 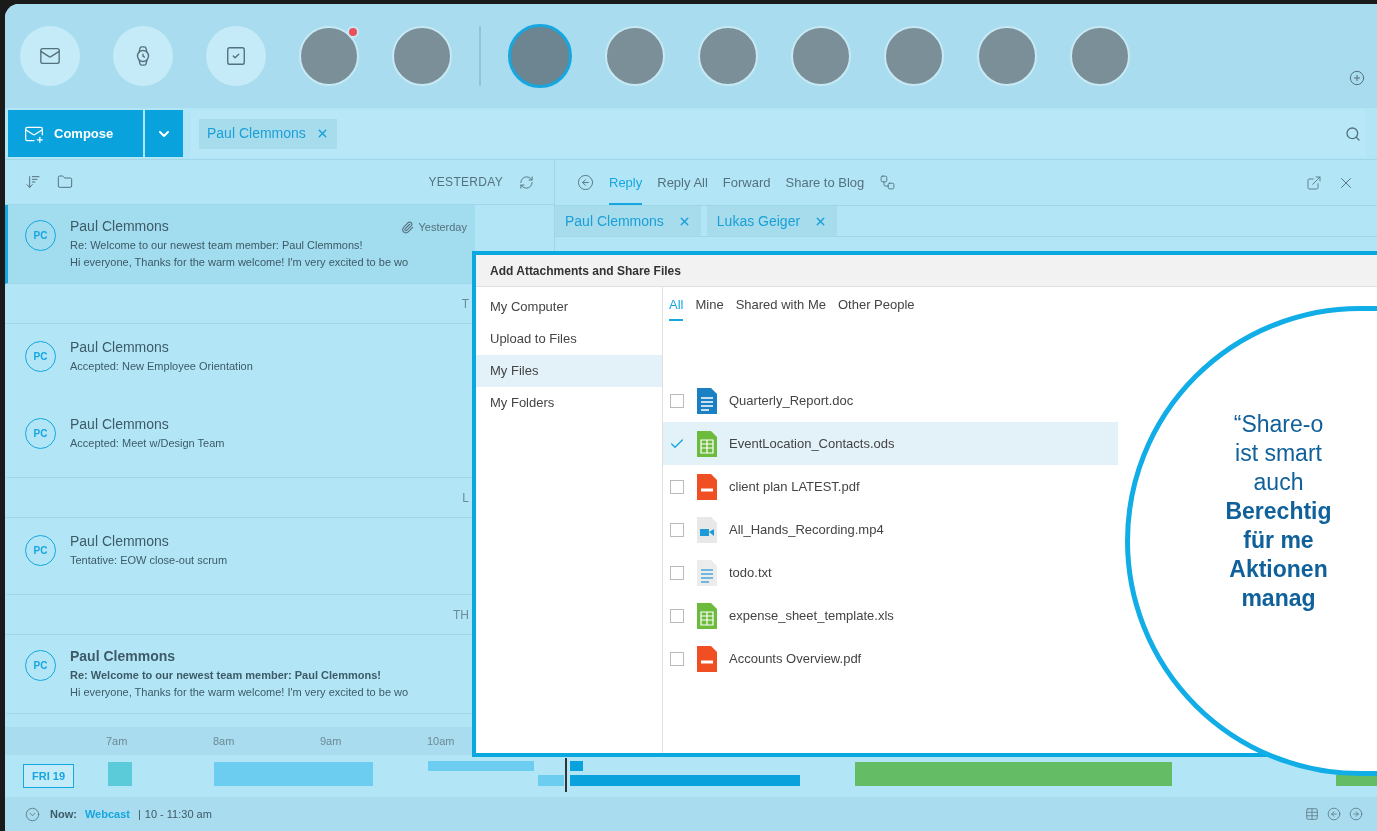 I want to click on sort-icon, so click(x=33, y=182).